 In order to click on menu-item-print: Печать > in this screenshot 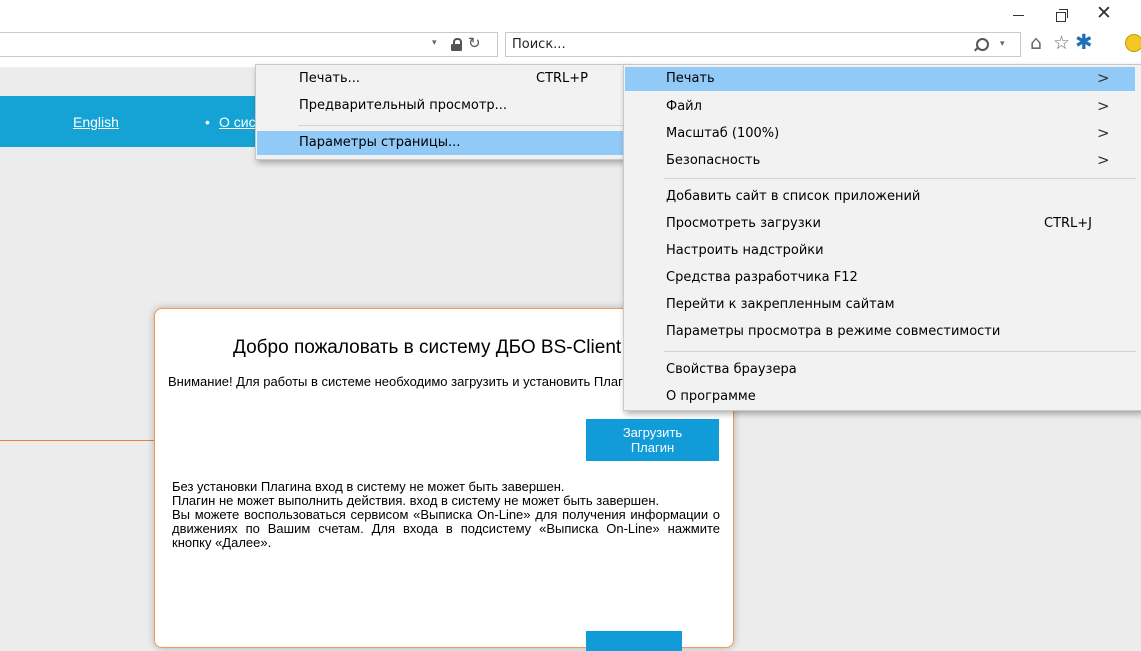, I will do `click(880, 79)`.